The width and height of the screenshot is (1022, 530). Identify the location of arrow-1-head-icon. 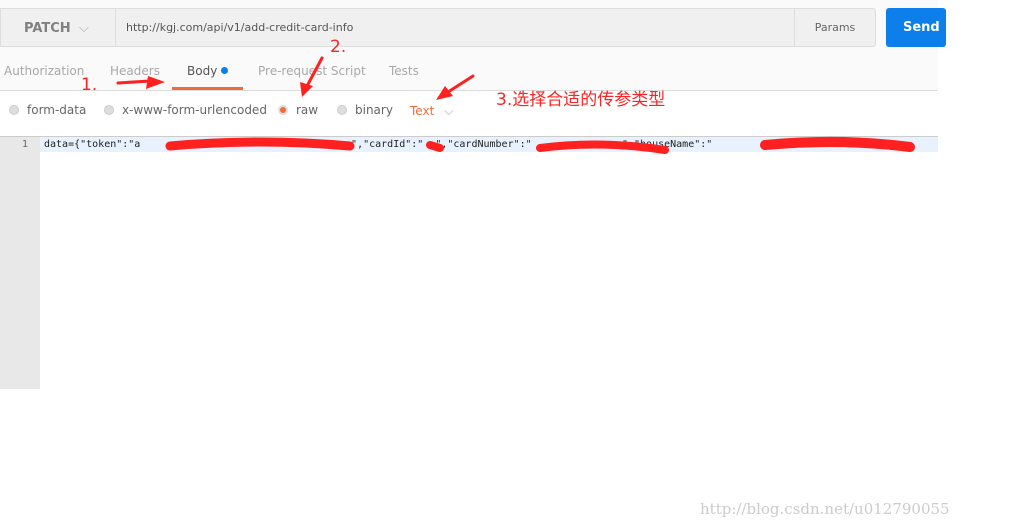
(155, 82).